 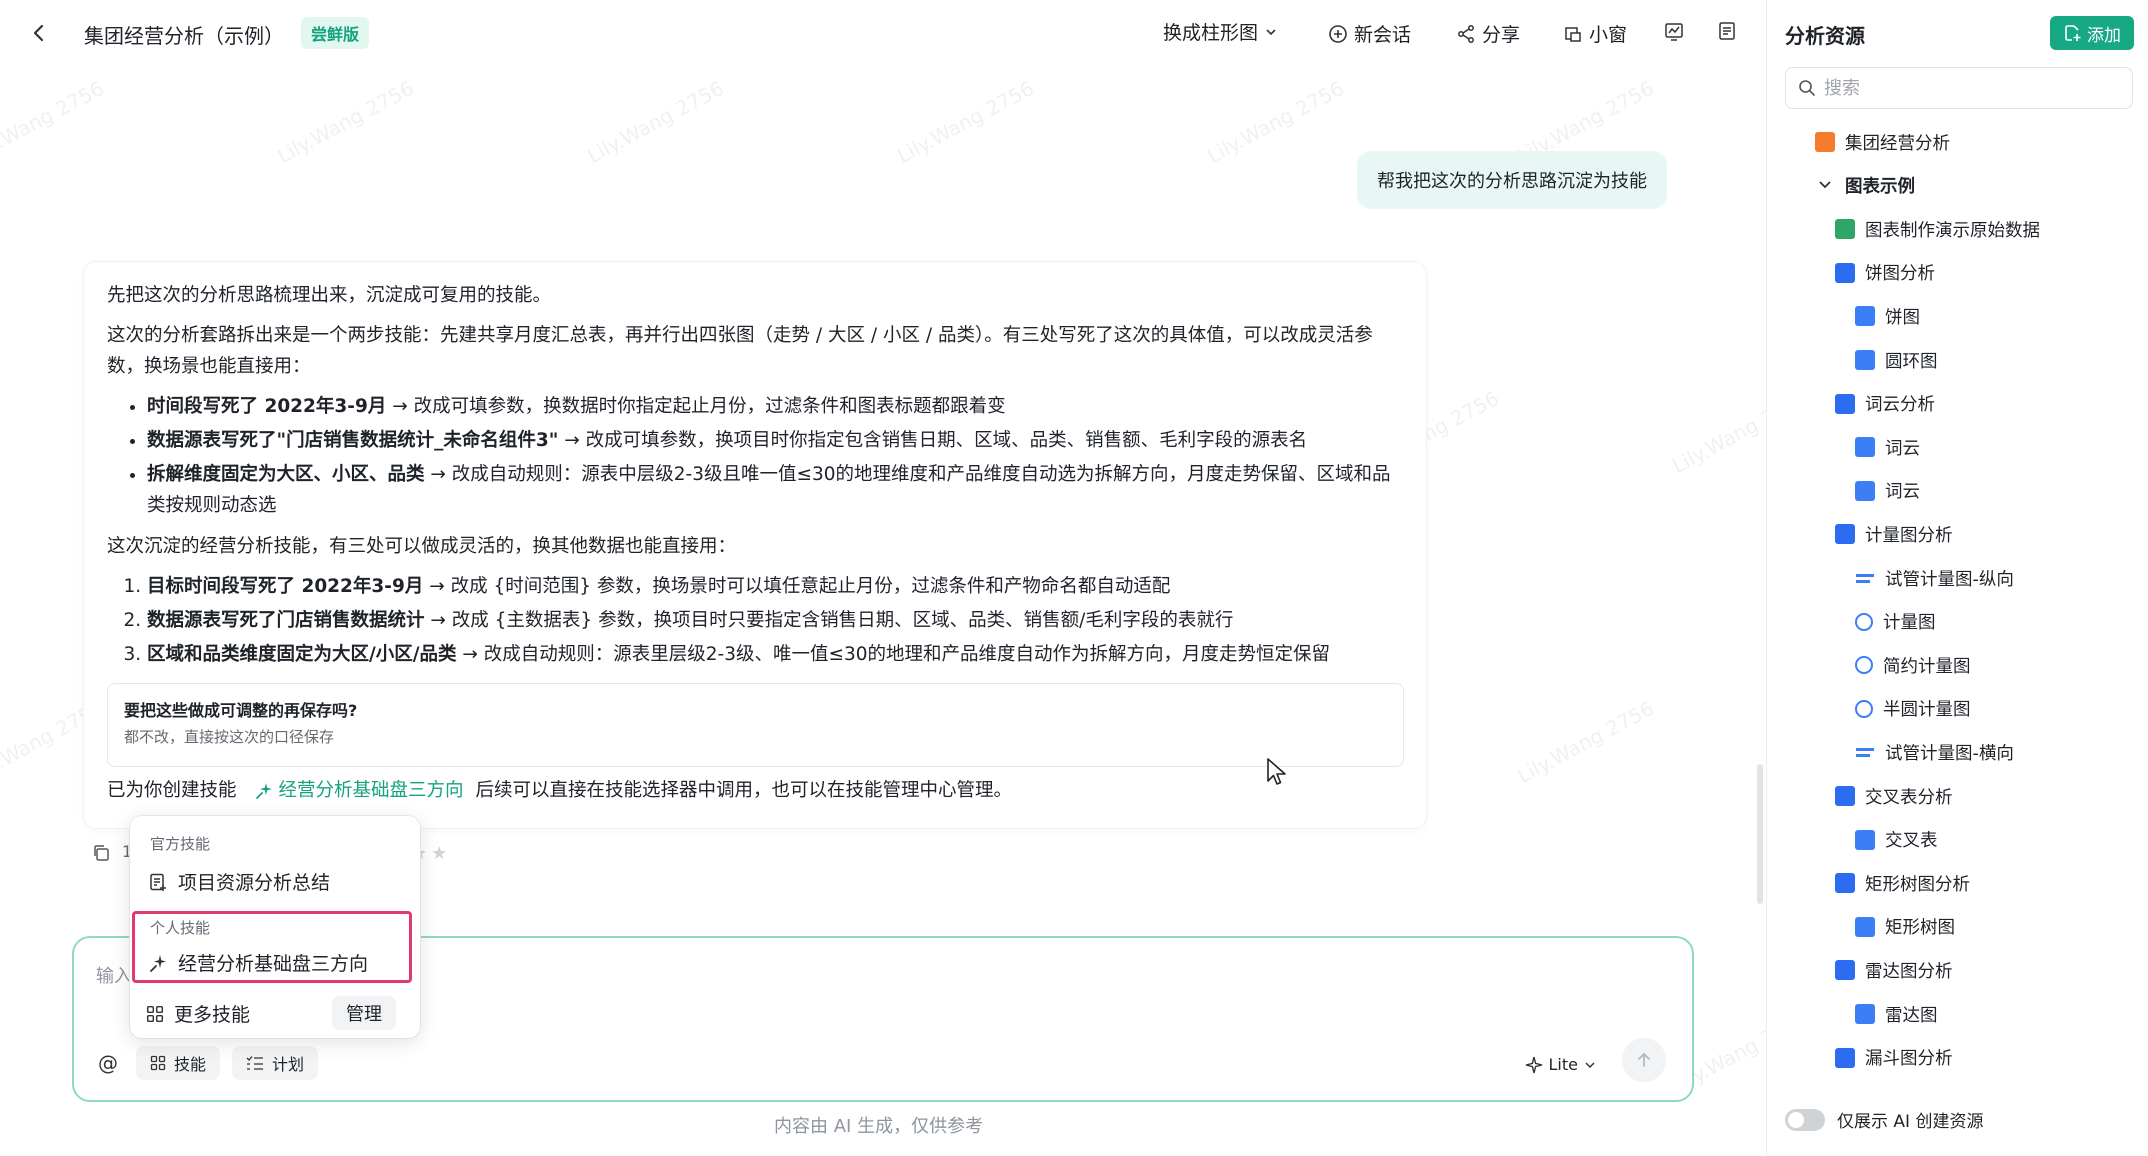 What do you see at coordinates (1560, 1064) in the screenshot?
I see `model-selector: Lite` at bounding box center [1560, 1064].